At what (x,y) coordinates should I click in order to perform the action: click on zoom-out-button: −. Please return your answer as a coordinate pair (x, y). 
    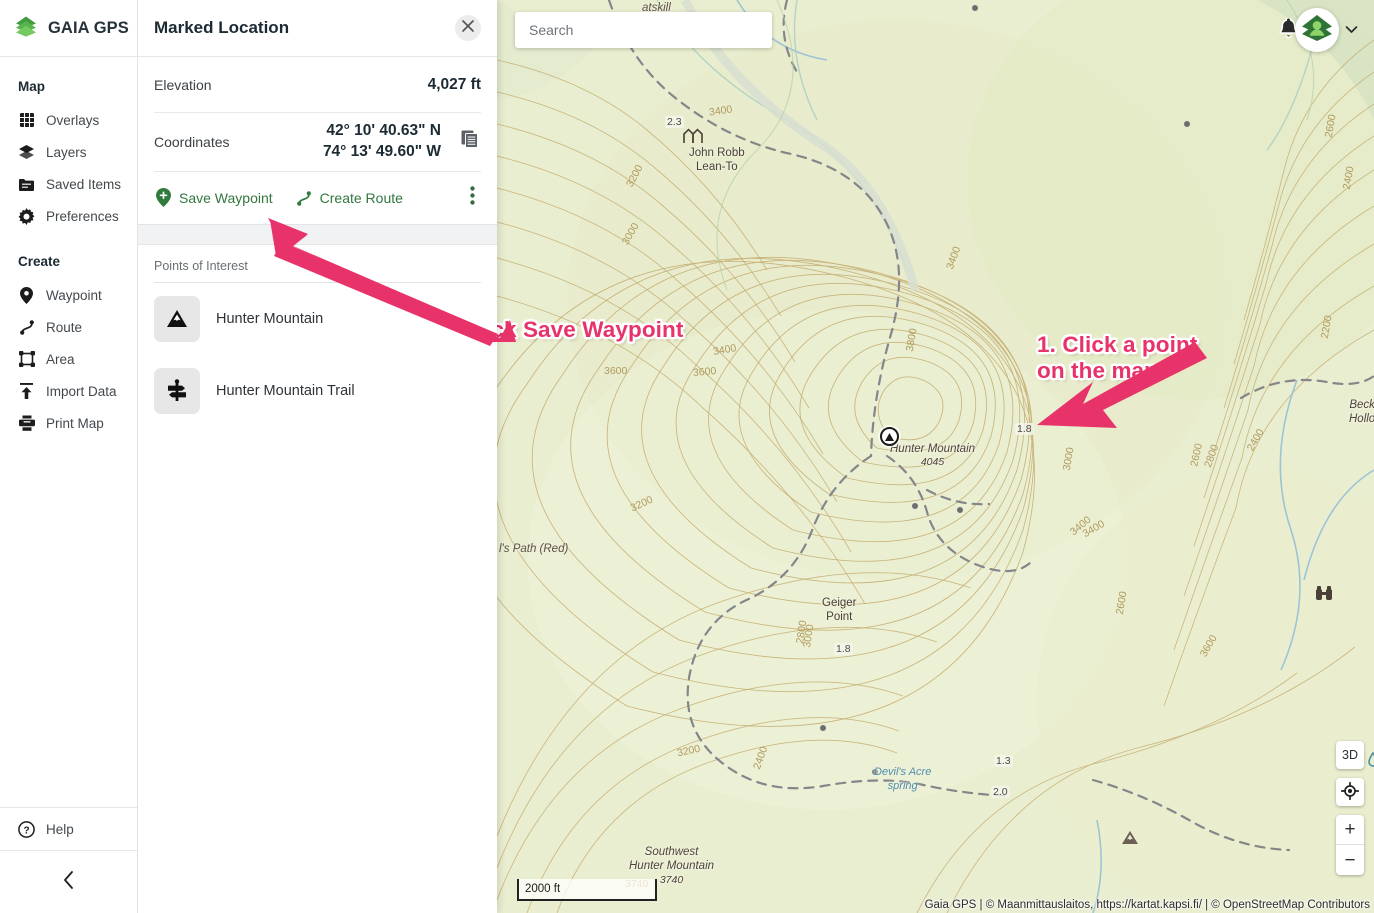
    Looking at the image, I should click on (1350, 860).